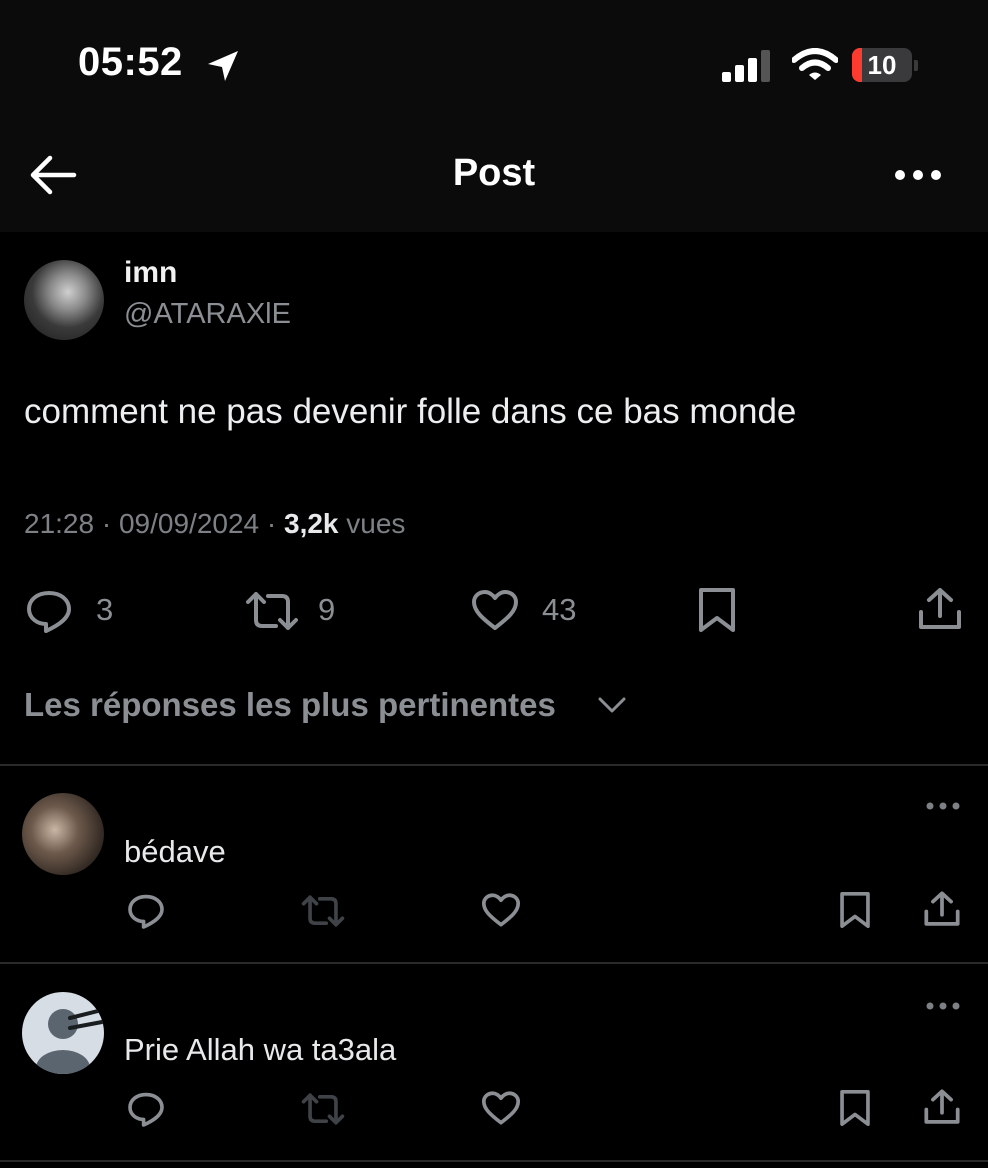  Describe the element at coordinates (916, 65) in the screenshot. I see `battery-nub` at that location.